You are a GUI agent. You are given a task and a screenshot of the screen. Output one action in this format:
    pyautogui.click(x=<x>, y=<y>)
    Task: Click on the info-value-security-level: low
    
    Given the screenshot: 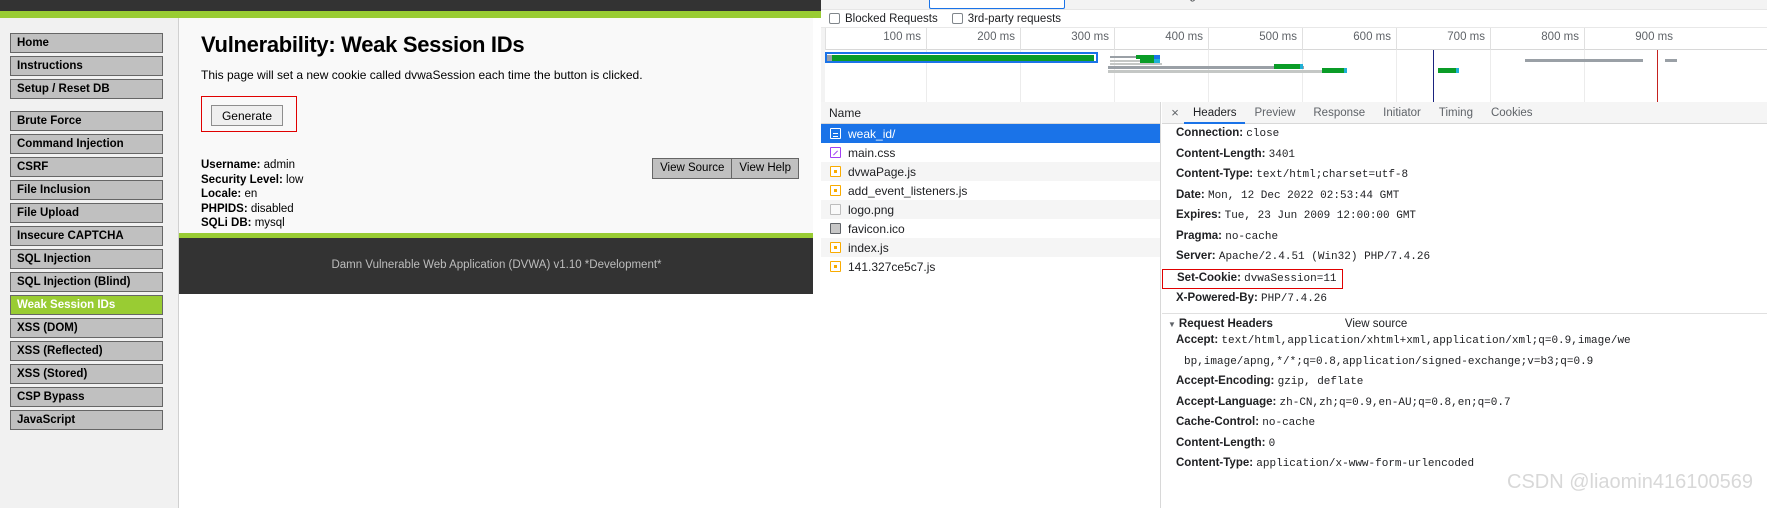 What is the action you would take?
    pyautogui.click(x=295, y=179)
    